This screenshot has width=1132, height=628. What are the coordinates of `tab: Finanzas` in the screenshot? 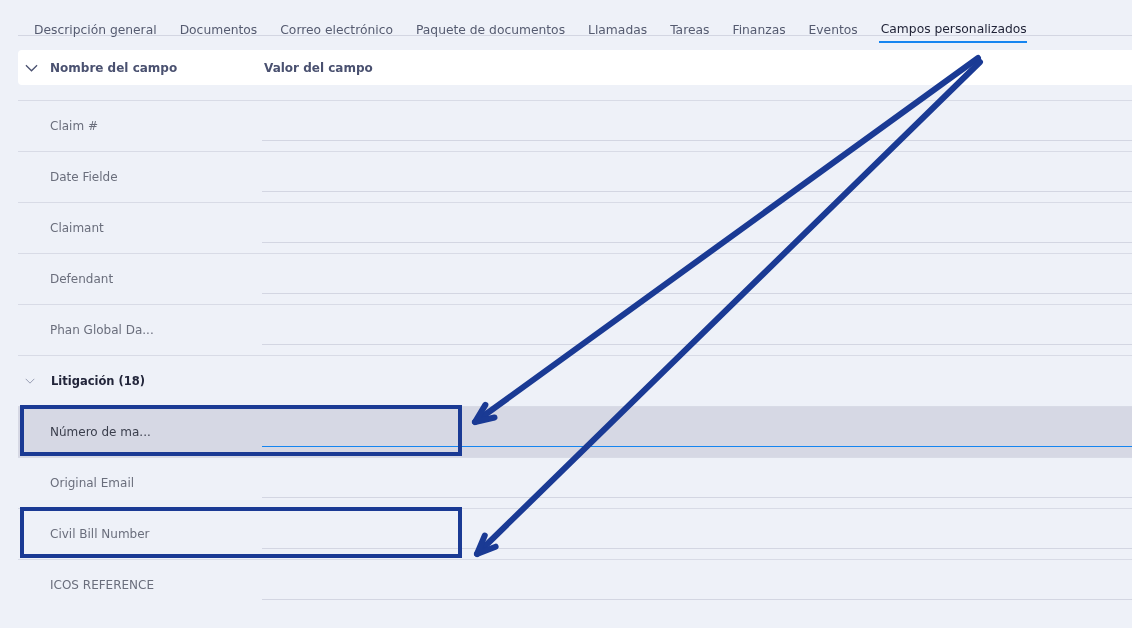 It's located at (758, 25).